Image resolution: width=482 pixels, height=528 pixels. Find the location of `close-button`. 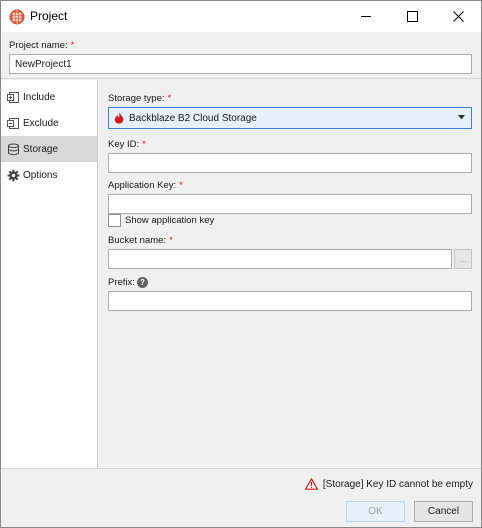

close-button is located at coordinates (458, 16).